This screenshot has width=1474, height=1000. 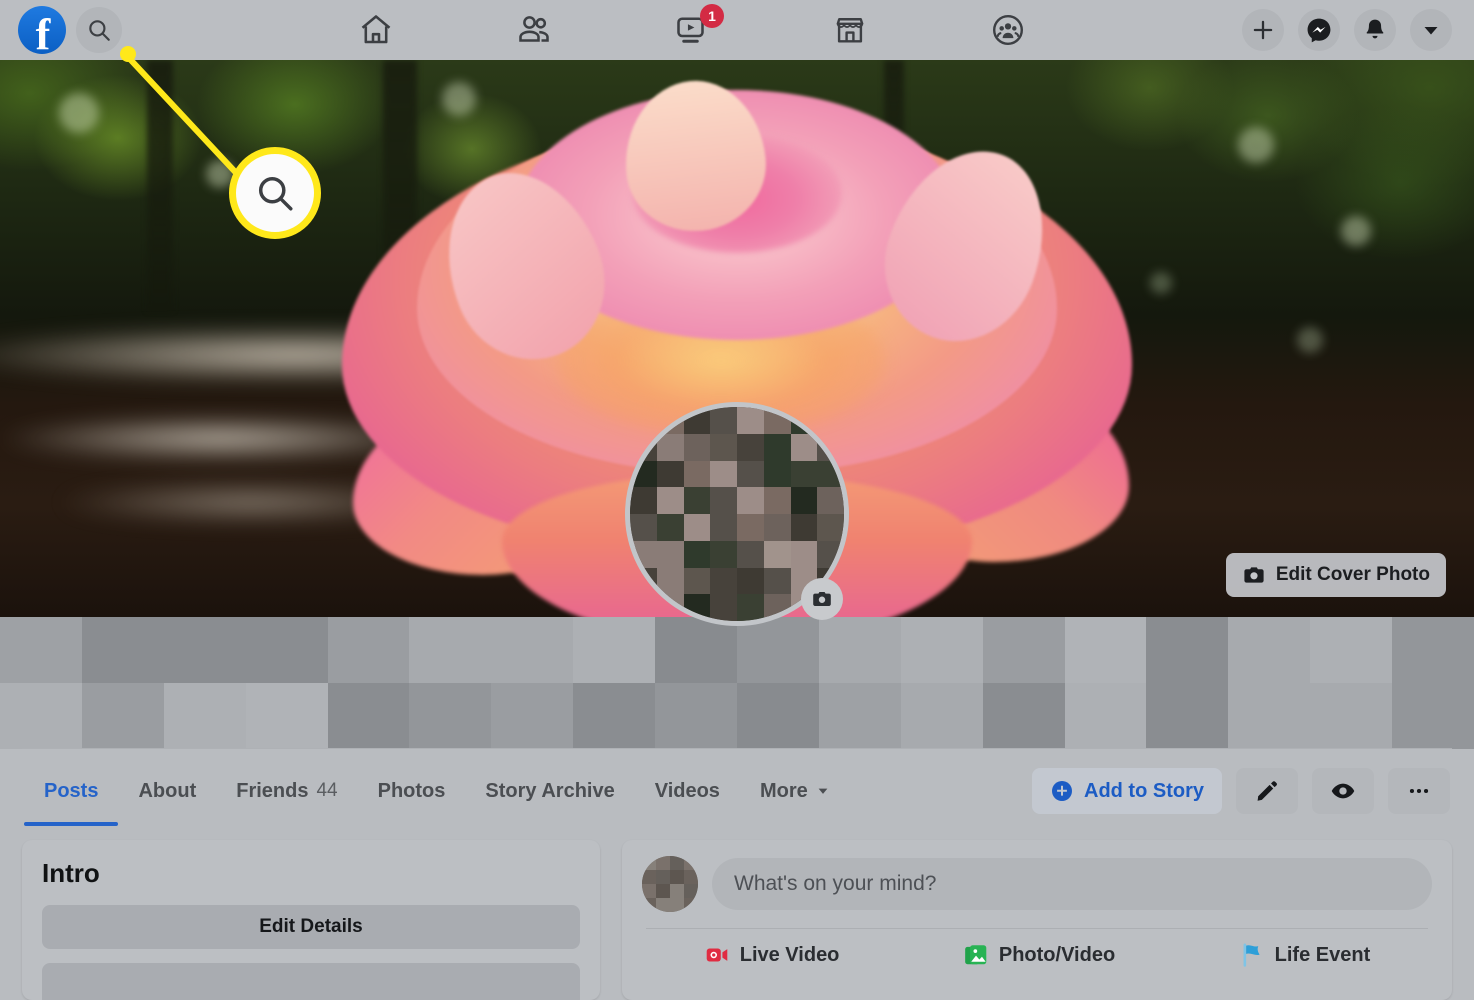 I want to click on profile-action-buttons: Add to Story, so click(x=1253, y=791).